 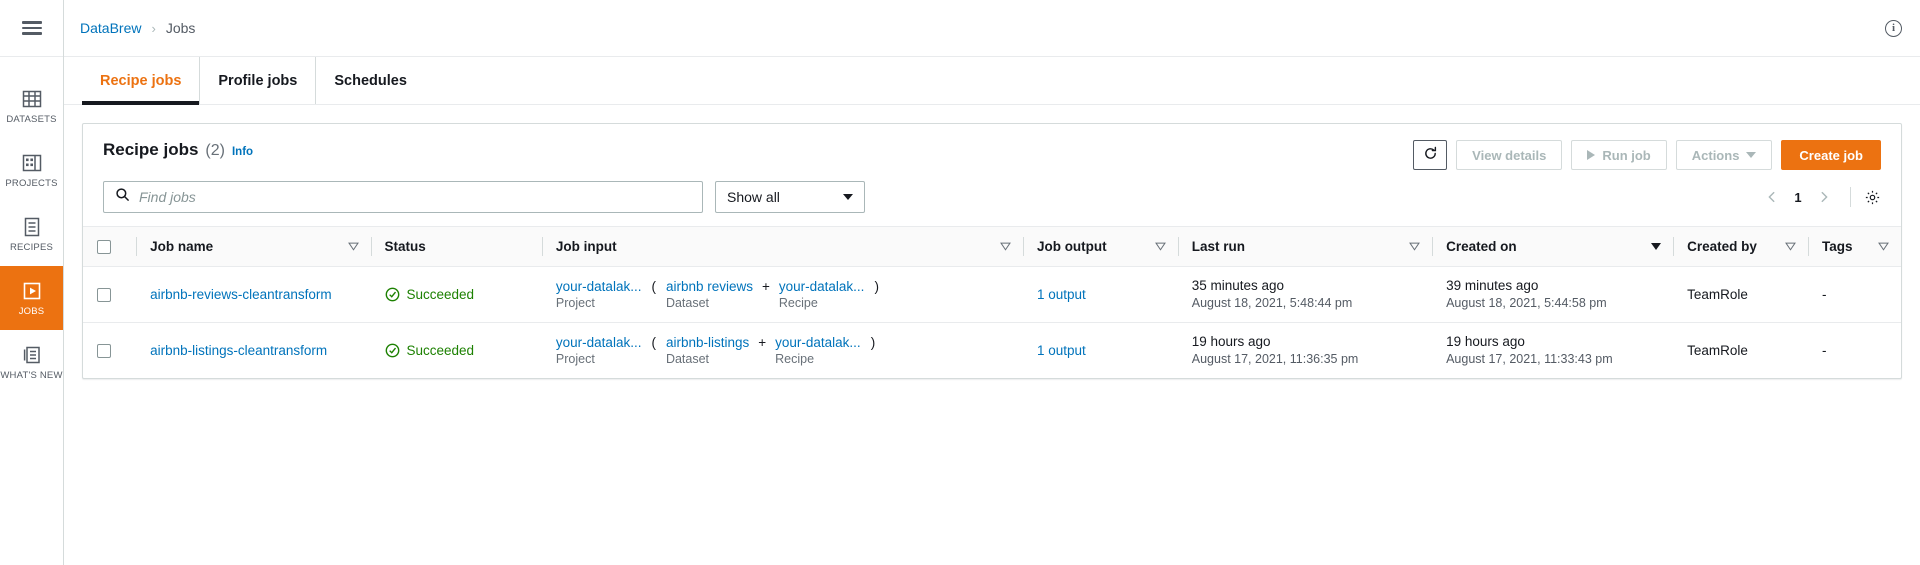 What do you see at coordinates (253, 246) in the screenshot?
I see `column-header-job-name: Job name` at bounding box center [253, 246].